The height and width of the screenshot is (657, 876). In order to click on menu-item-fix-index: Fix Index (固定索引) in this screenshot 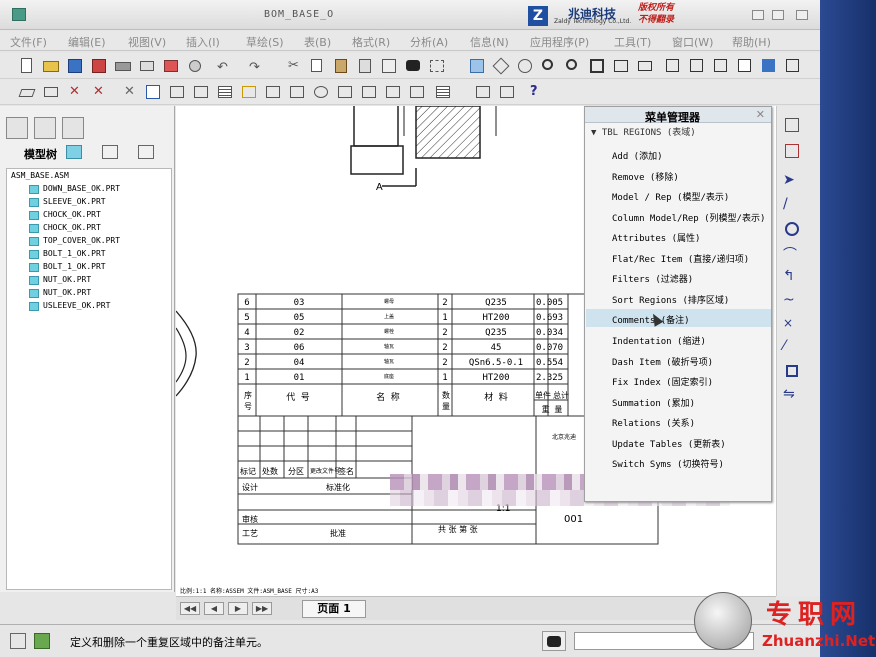, I will do `click(678, 380)`.